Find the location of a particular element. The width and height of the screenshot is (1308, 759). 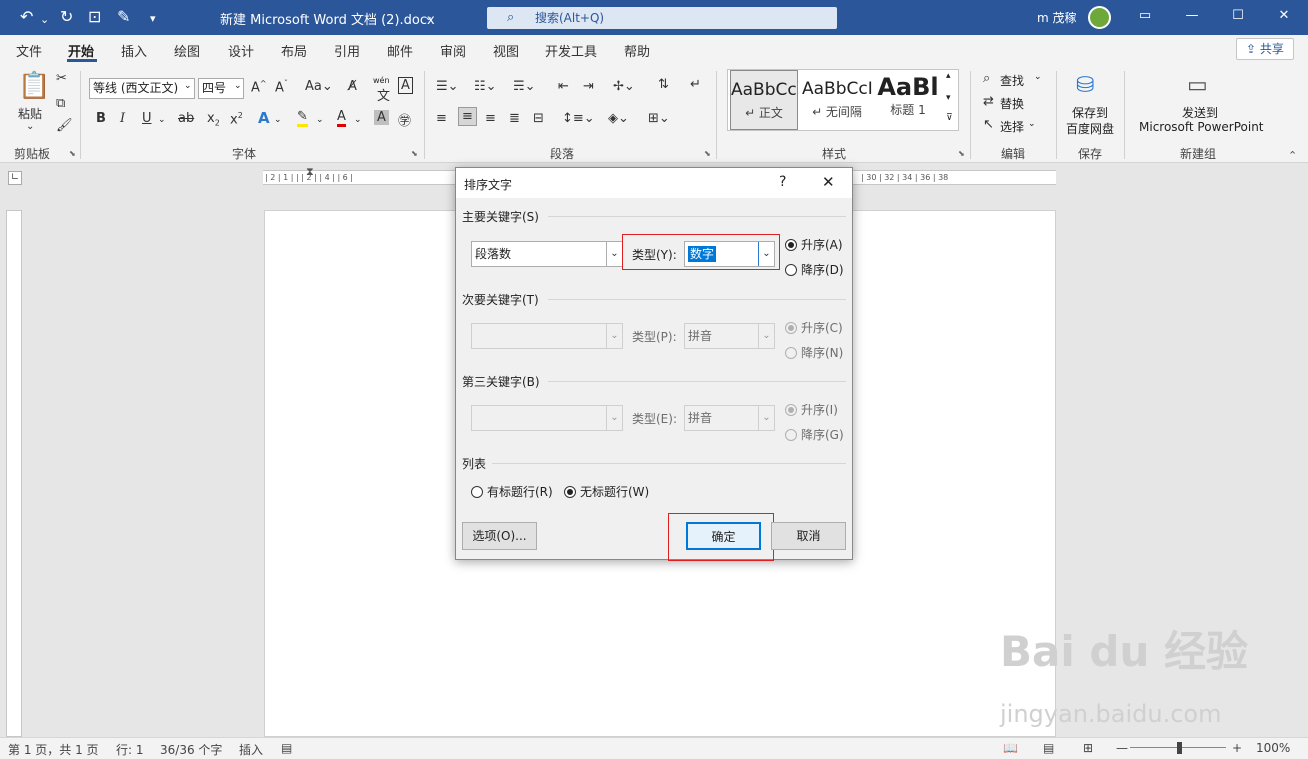

underline-icon: U is located at coordinates (147, 118).